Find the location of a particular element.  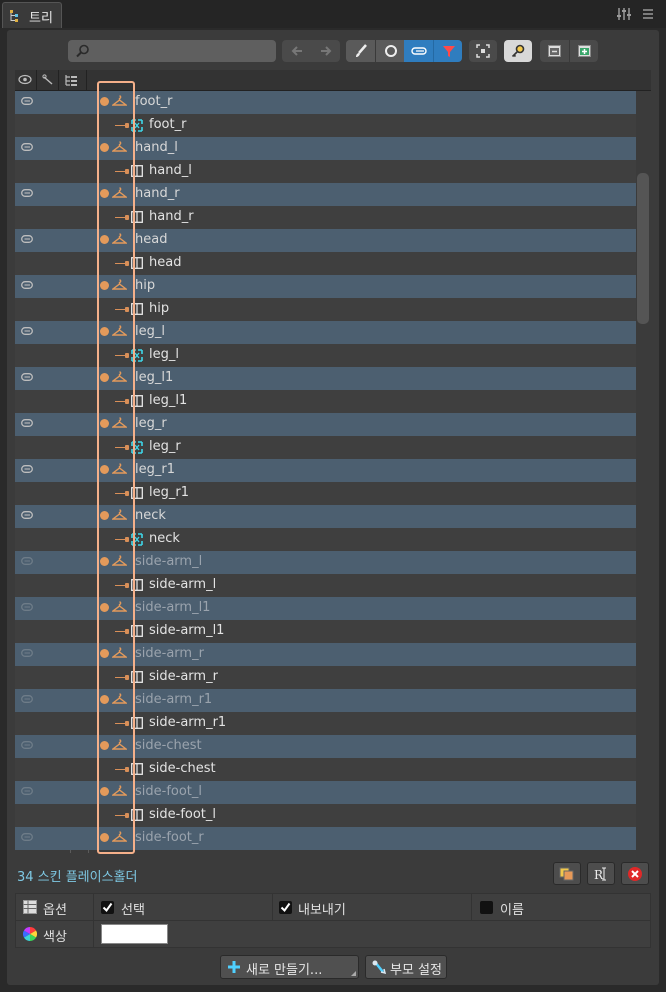

skin-placeholder-filter-button is located at coordinates (418, 51).